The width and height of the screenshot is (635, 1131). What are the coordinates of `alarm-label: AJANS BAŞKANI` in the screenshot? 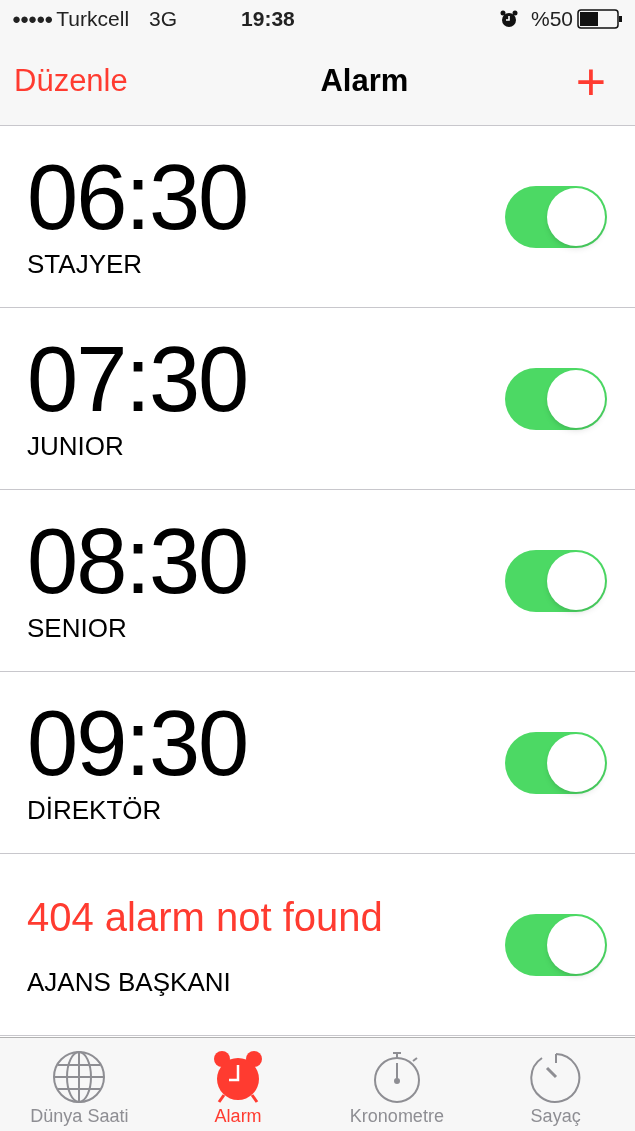 It's located at (129, 982).